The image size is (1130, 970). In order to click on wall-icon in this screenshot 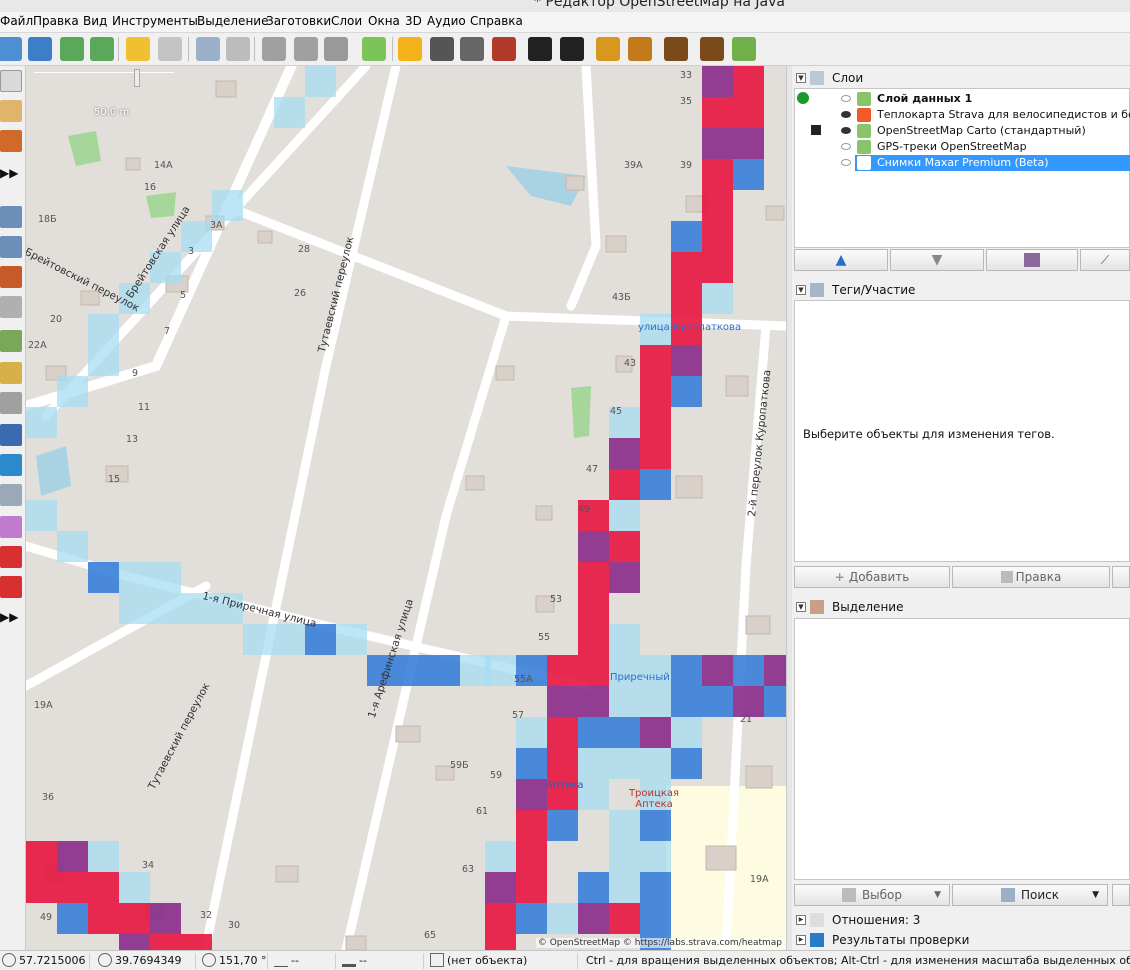, I will do `click(504, 49)`.